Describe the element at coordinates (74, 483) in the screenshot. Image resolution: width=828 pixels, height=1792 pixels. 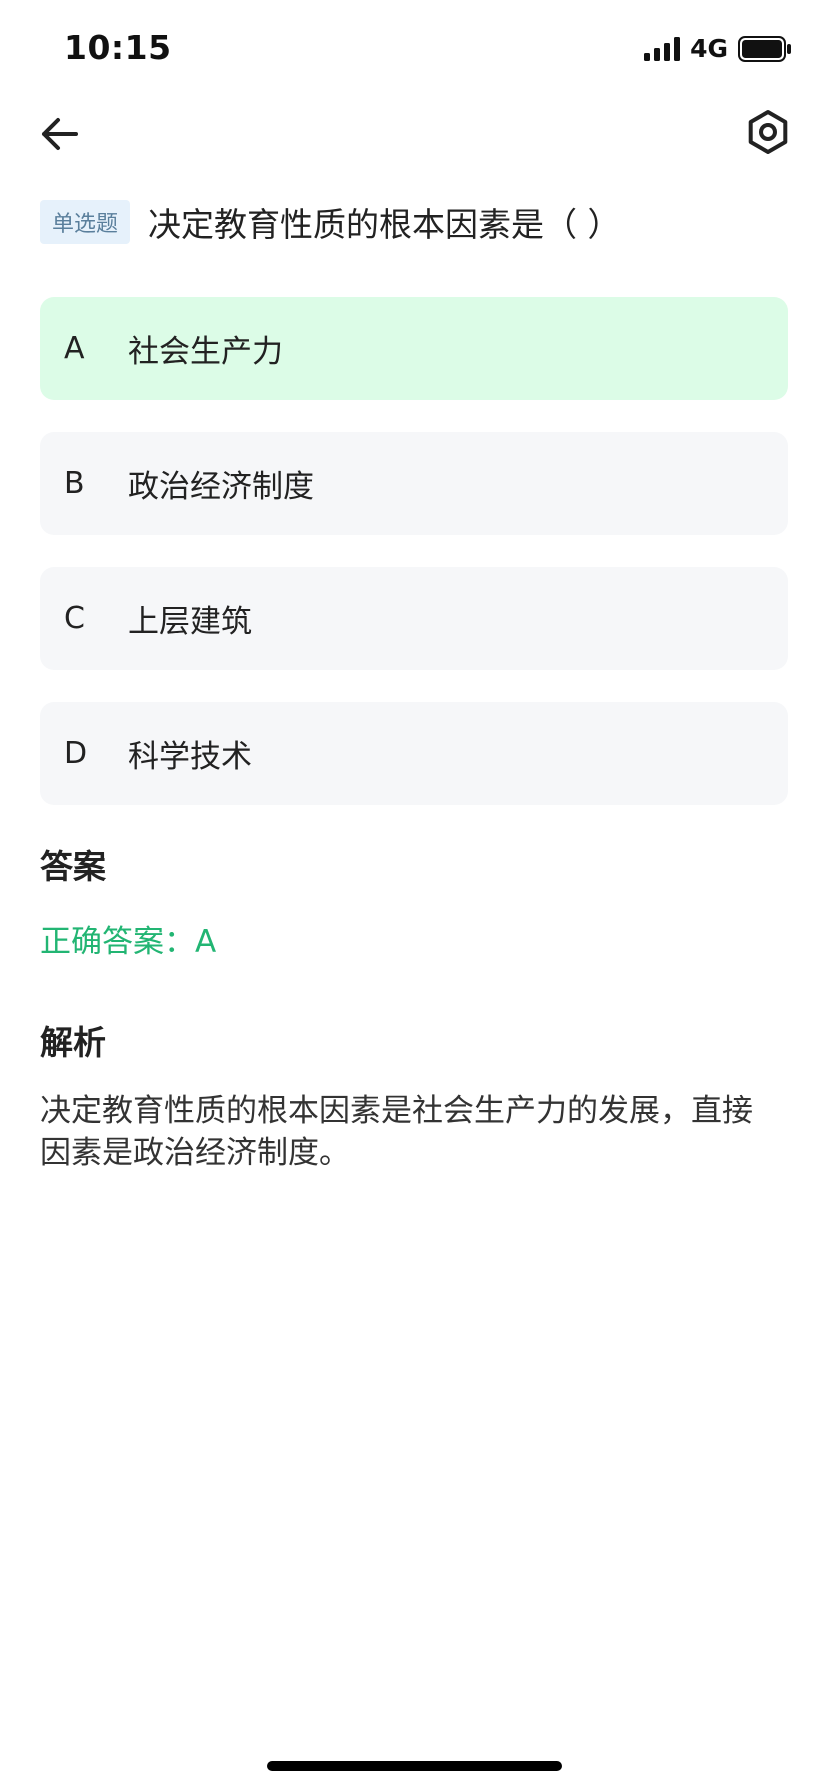
I see `option-key: B` at that location.